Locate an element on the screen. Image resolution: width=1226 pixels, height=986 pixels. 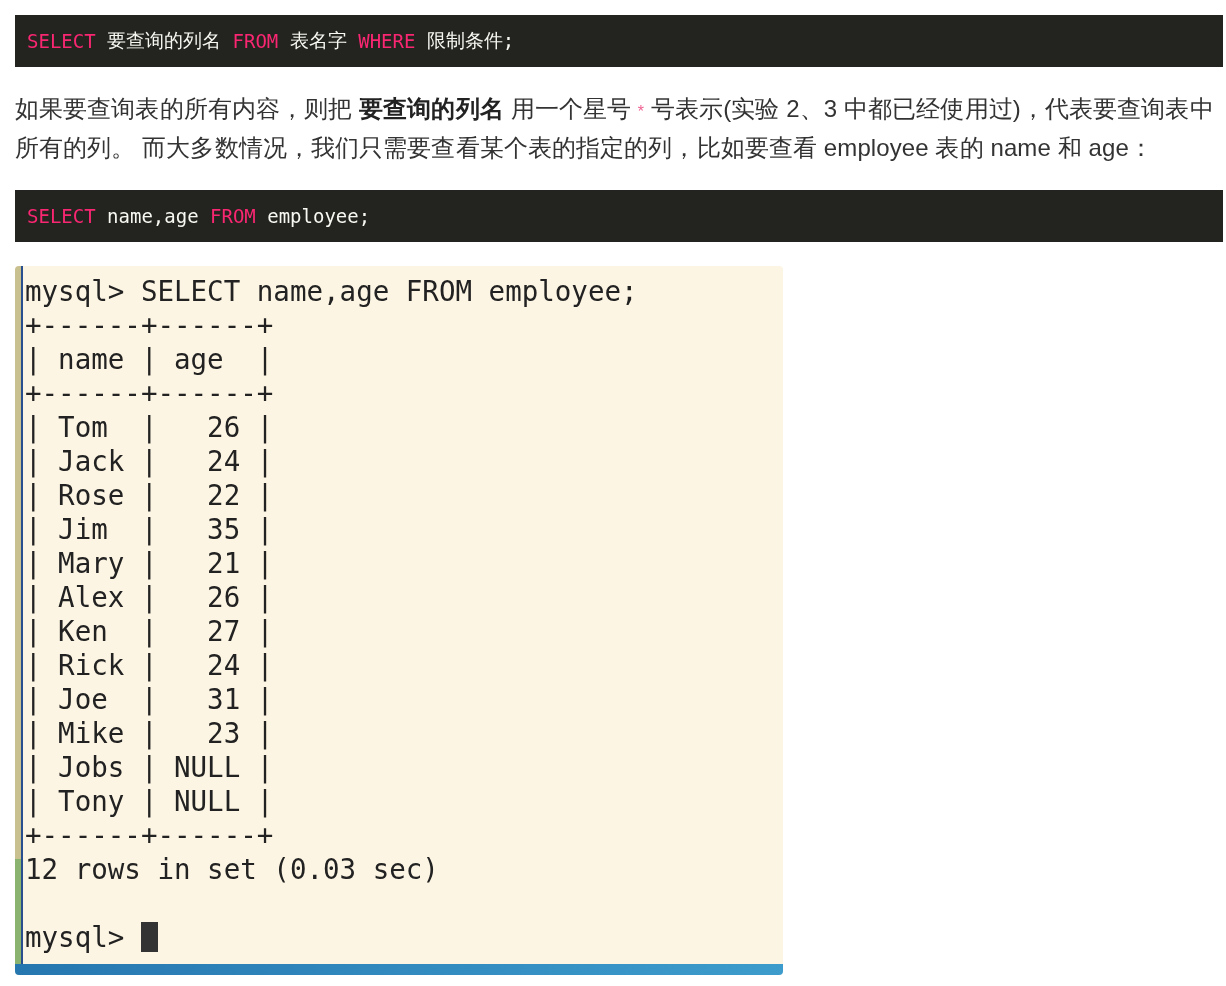
terminal-line: | Rick | 24 | is located at coordinates (150, 665).